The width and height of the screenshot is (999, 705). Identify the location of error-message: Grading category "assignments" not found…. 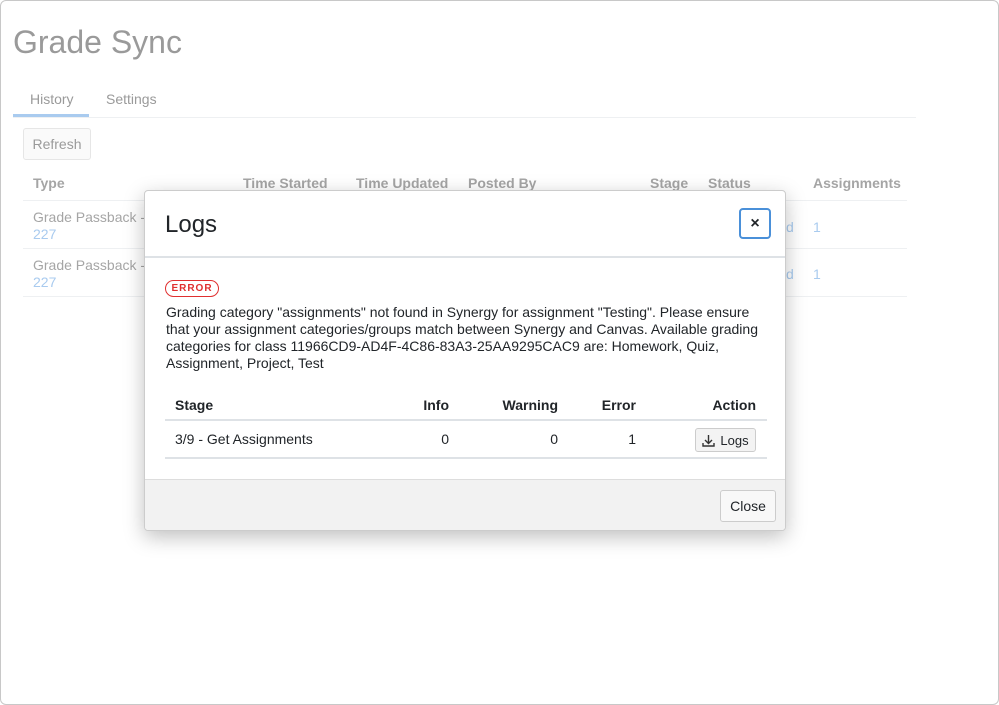
(462, 337).